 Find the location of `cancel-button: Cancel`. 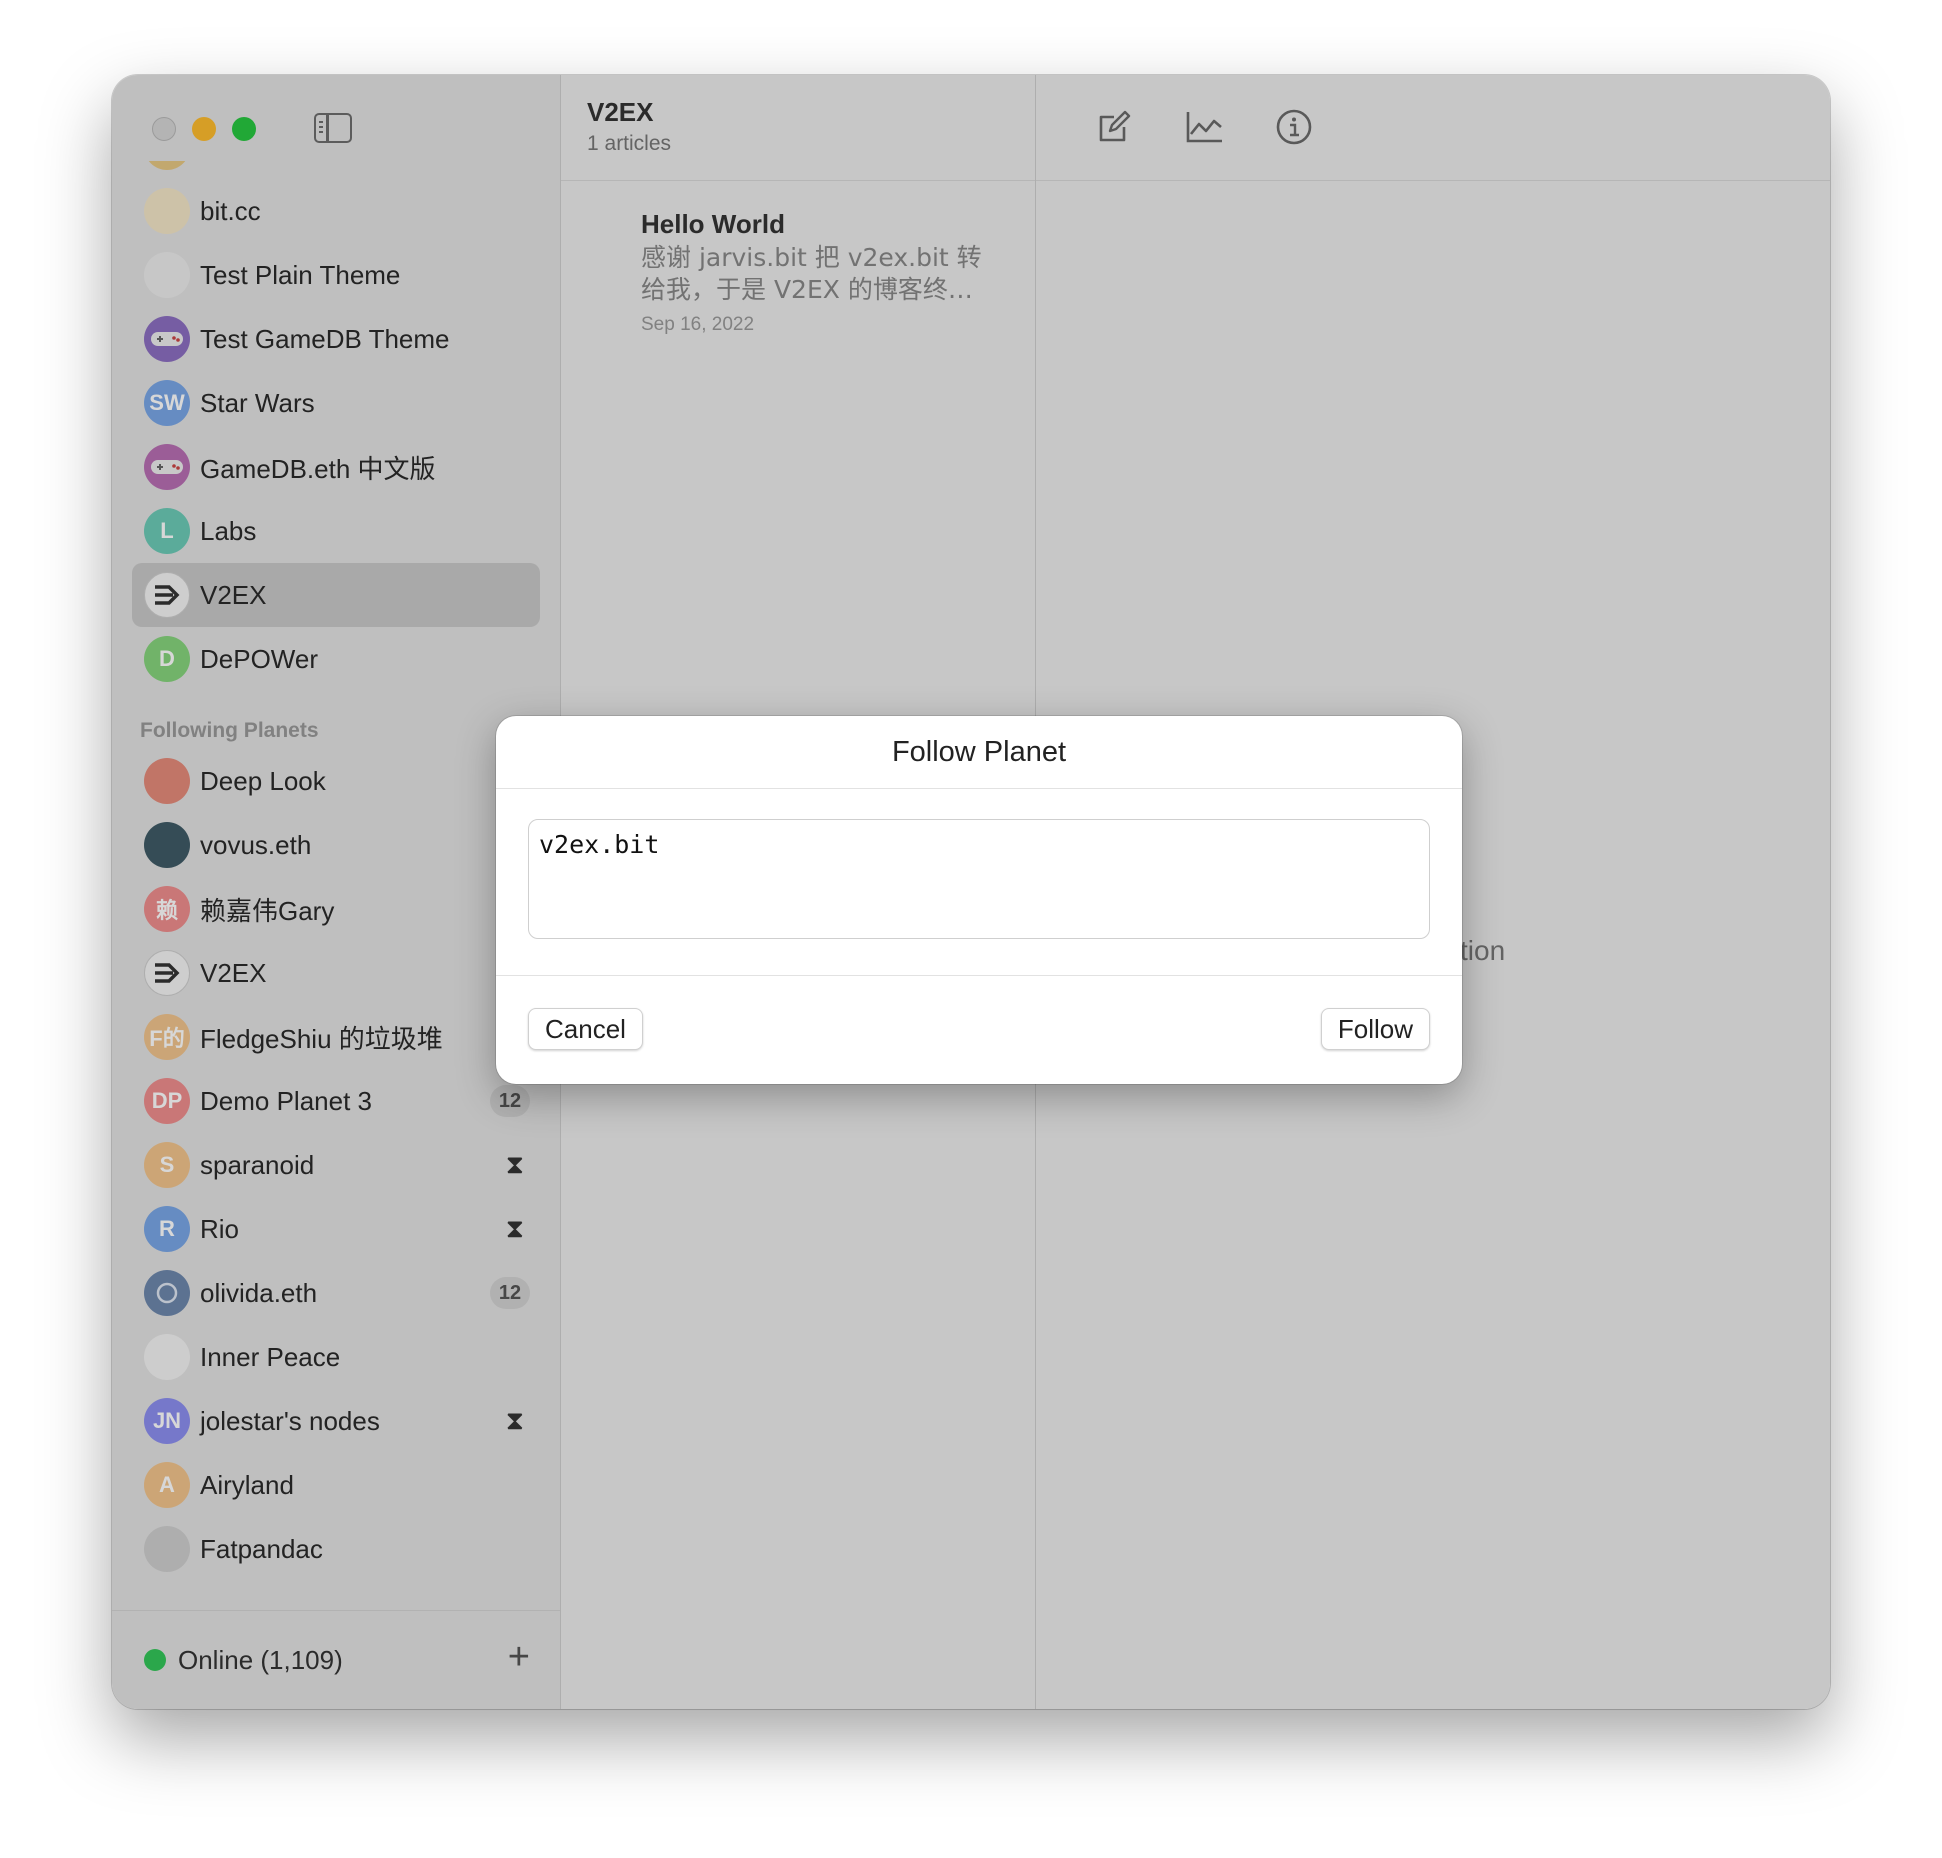

cancel-button: Cancel is located at coordinates (585, 1029).